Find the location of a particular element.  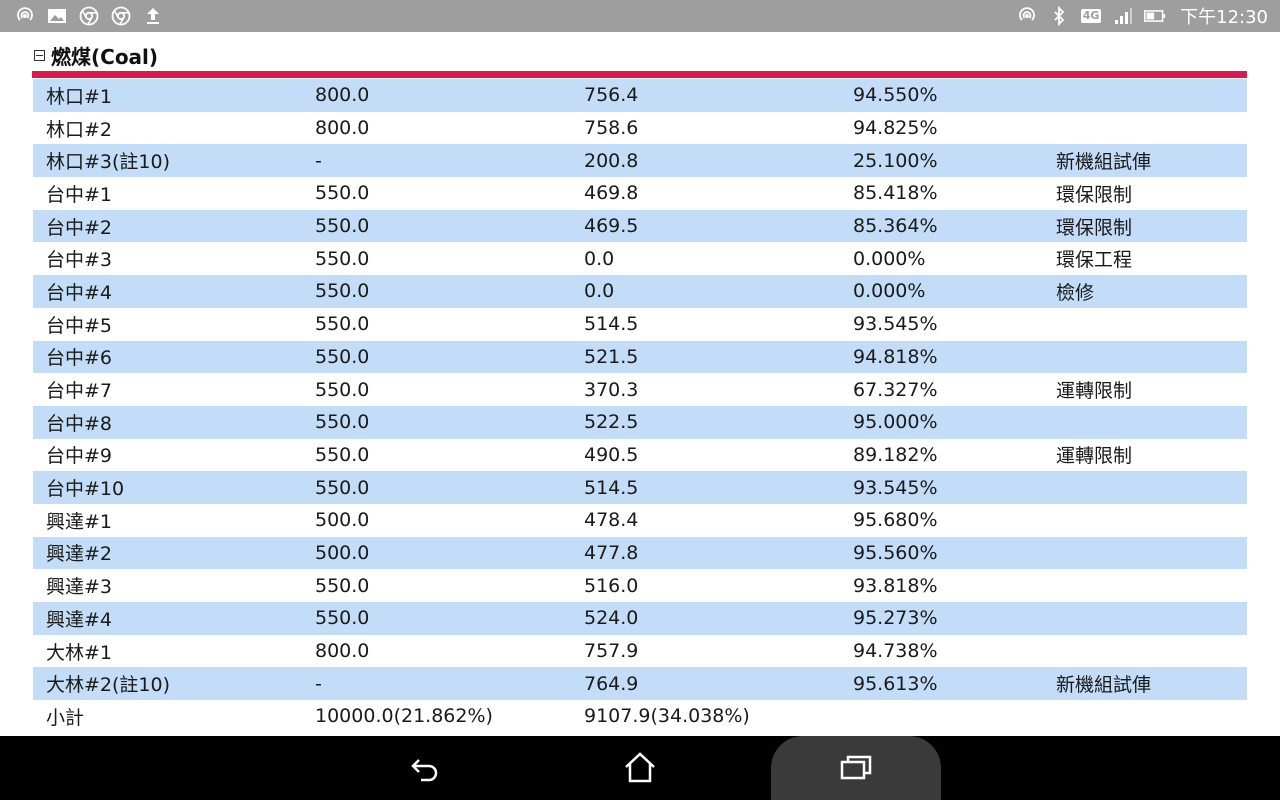

output-cell: 200.8 is located at coordinates (611, 160).